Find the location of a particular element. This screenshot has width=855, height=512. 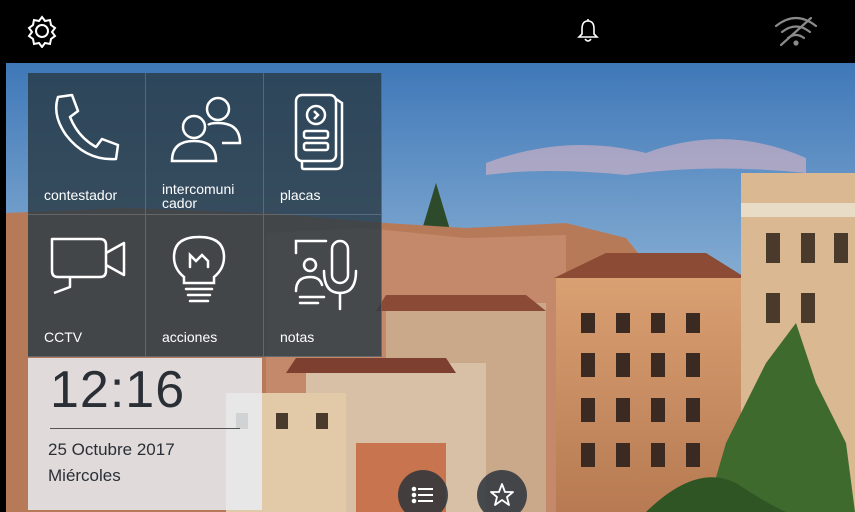

camera-icon is located at coordinates (88, 266).